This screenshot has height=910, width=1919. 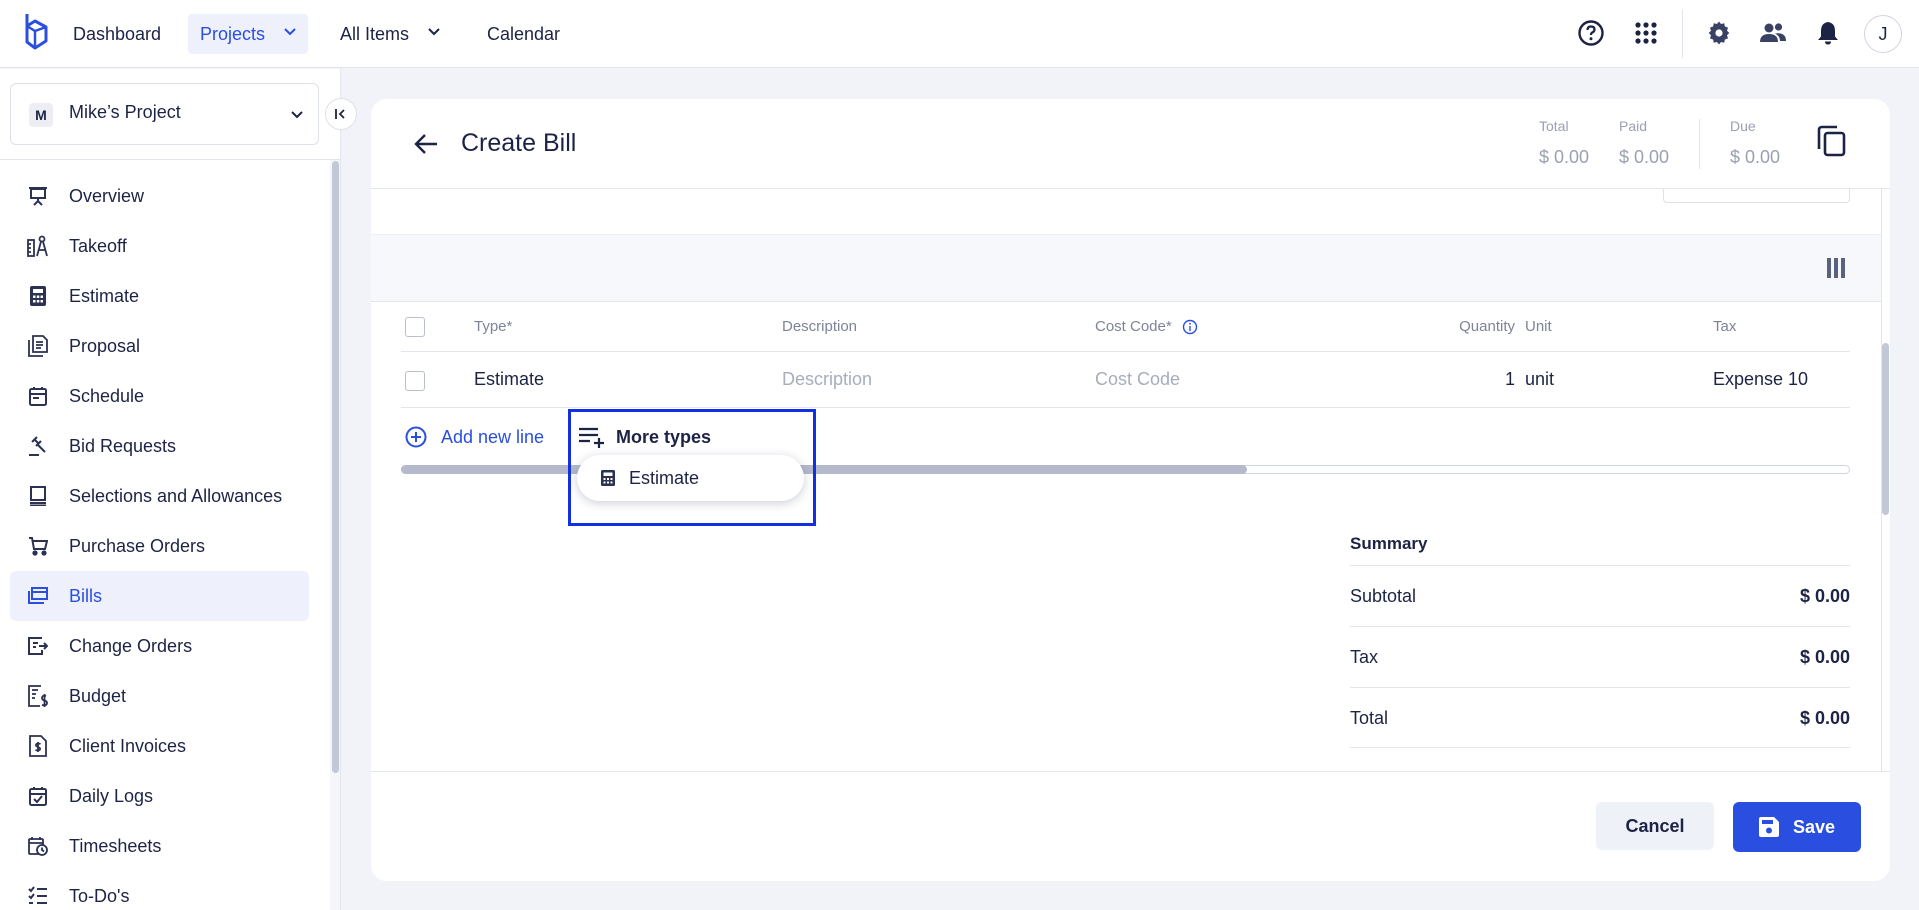 What do you see at coordinates (1797, 827) in the screenshot?
I see `save-button: Save` at bounding box center [1797, 827].